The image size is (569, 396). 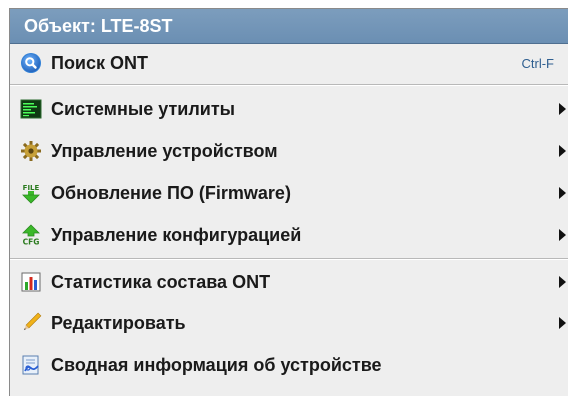 I want to click on menu-item-ont-statistics: Статистика состава ONT, so click(x=289, y=282).